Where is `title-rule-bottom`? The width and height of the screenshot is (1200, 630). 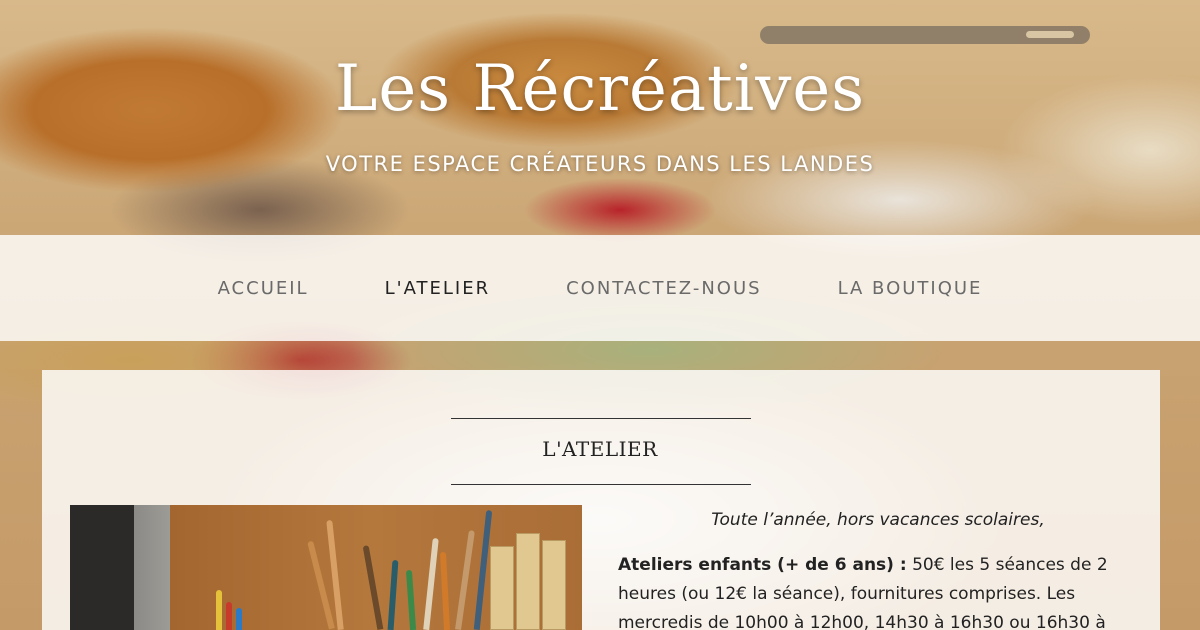 title-rule-bottom is located at coordinates (601, 484).